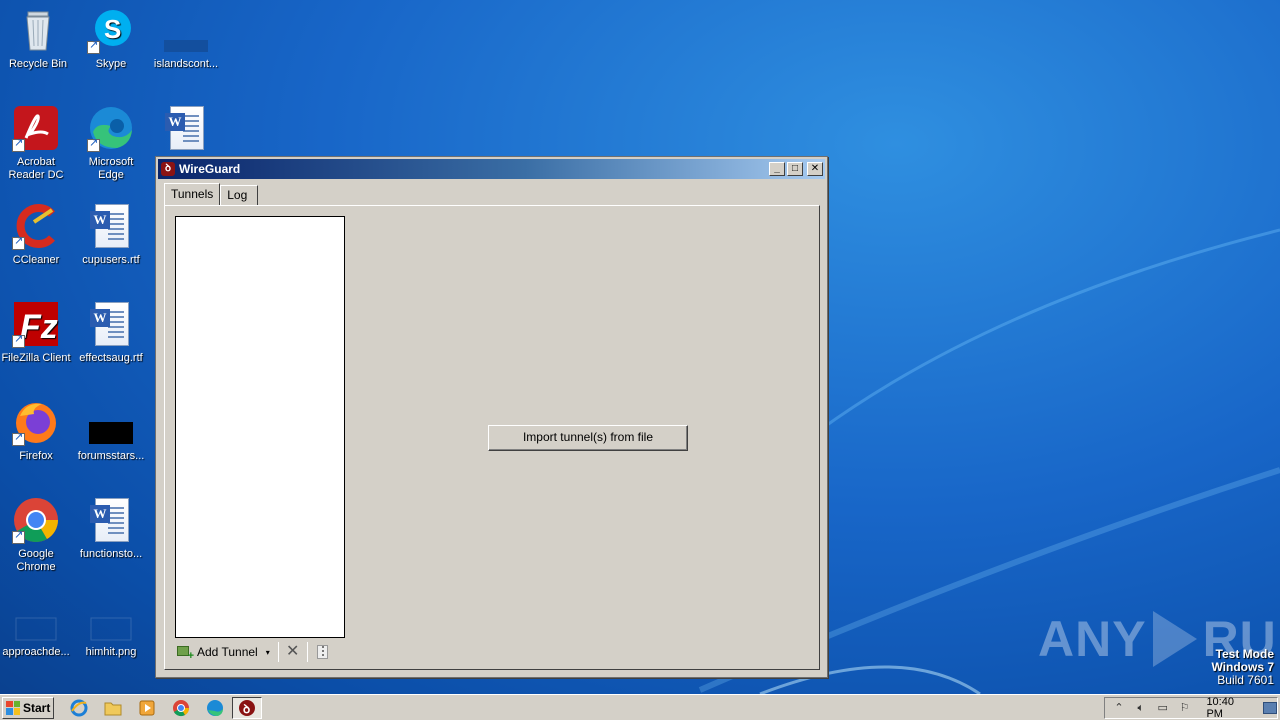 The width and height of the screenshot is (1280, 720). I want to click on desktop-icon-ccleaner: CCleaner, so click(37, 234).